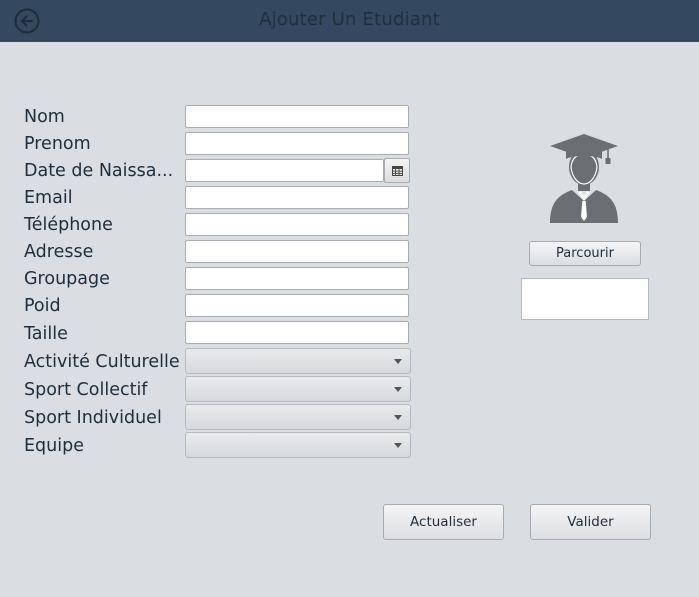 The height and width of the screenshot is (597, 699). I want to click on page-title: Ajouter Un Etudiant, so click(349, 19).